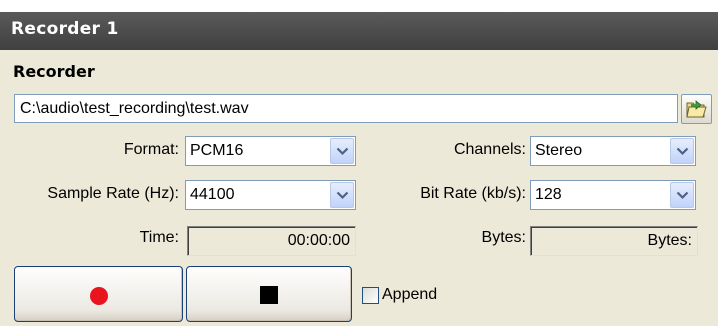 This screenshot has width=718, height=326. I want to click on file-path-field: C:\audio\test_recording\test.wav, so click(346, 108).